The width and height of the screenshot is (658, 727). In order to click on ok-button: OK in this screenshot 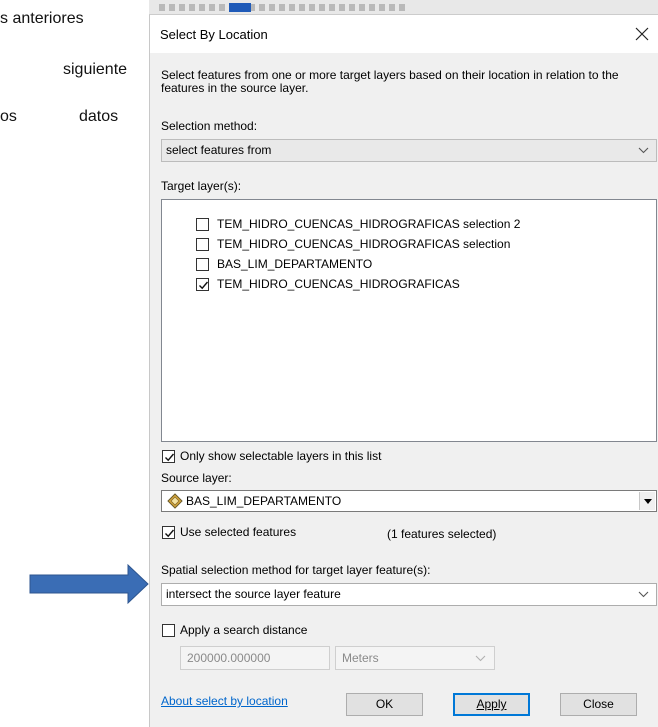, I will do `click(384, 704)`.